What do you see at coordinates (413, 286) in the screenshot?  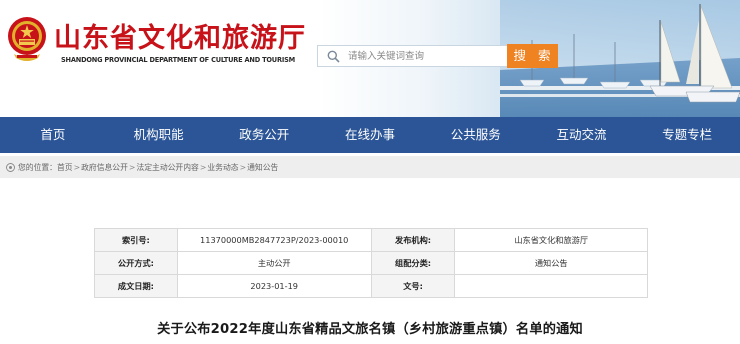 I see `document-number-label: 文号:` at bounding box center [413, 286].